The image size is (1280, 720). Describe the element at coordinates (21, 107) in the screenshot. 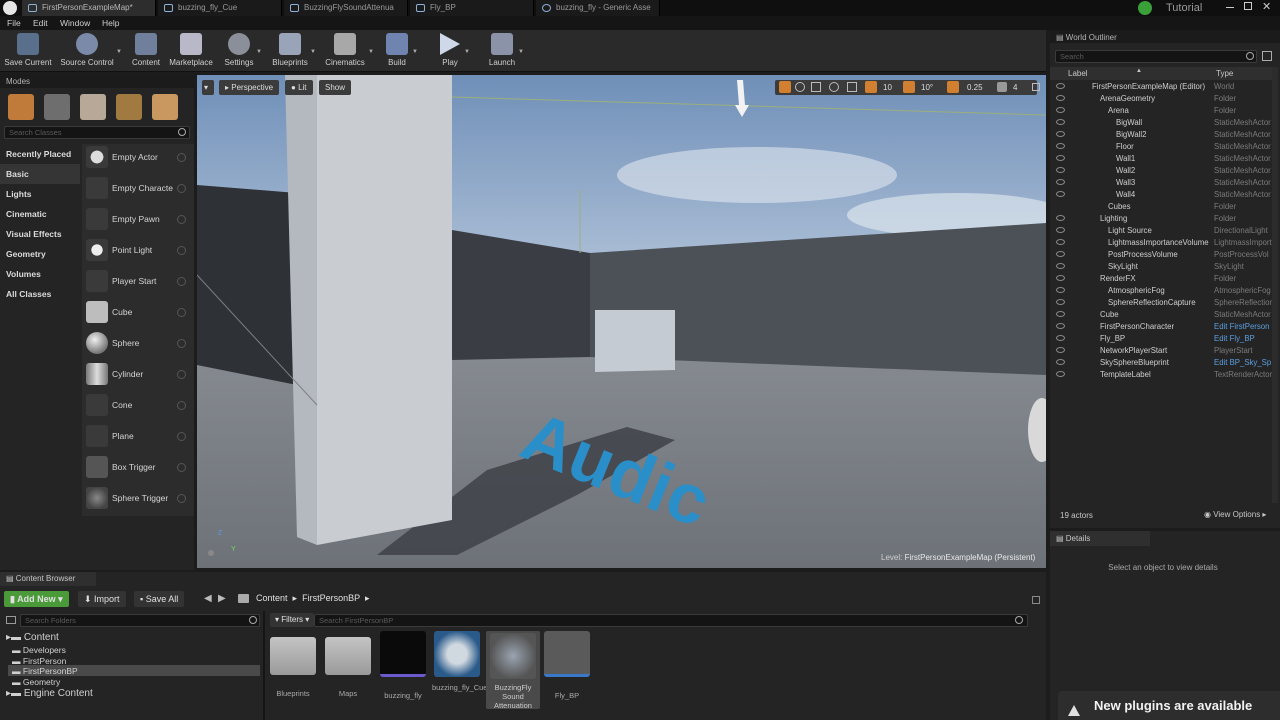

I see `mode-place-icon` at that location.